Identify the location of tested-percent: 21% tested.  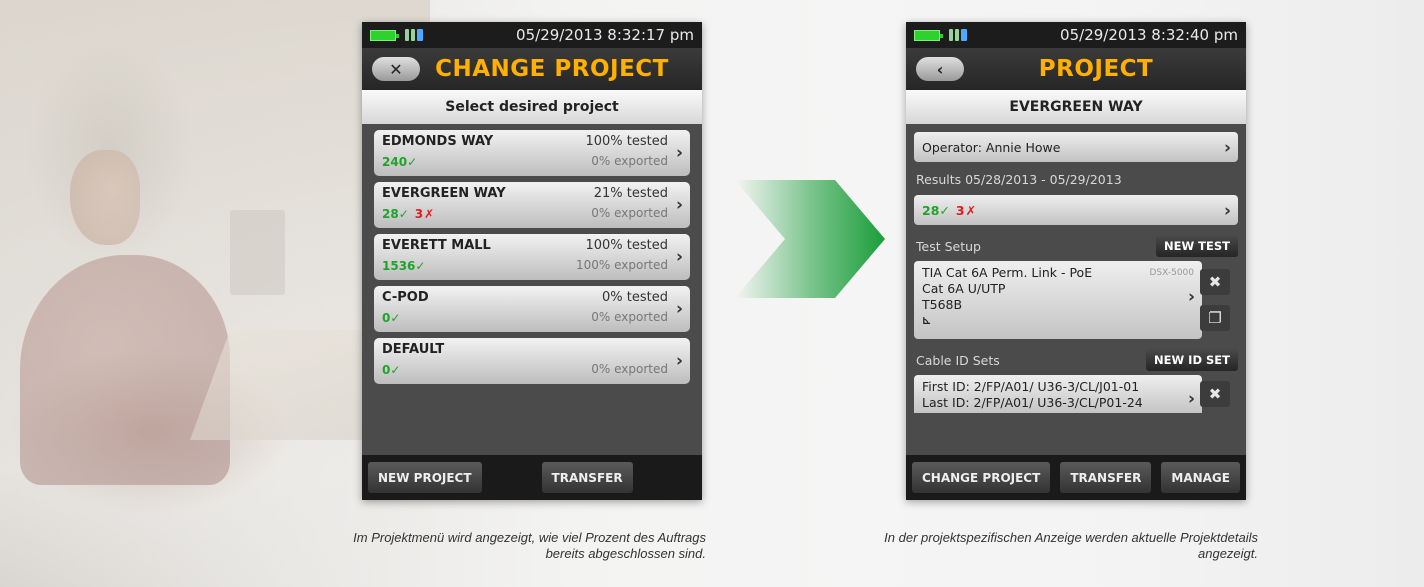
(630, 193).